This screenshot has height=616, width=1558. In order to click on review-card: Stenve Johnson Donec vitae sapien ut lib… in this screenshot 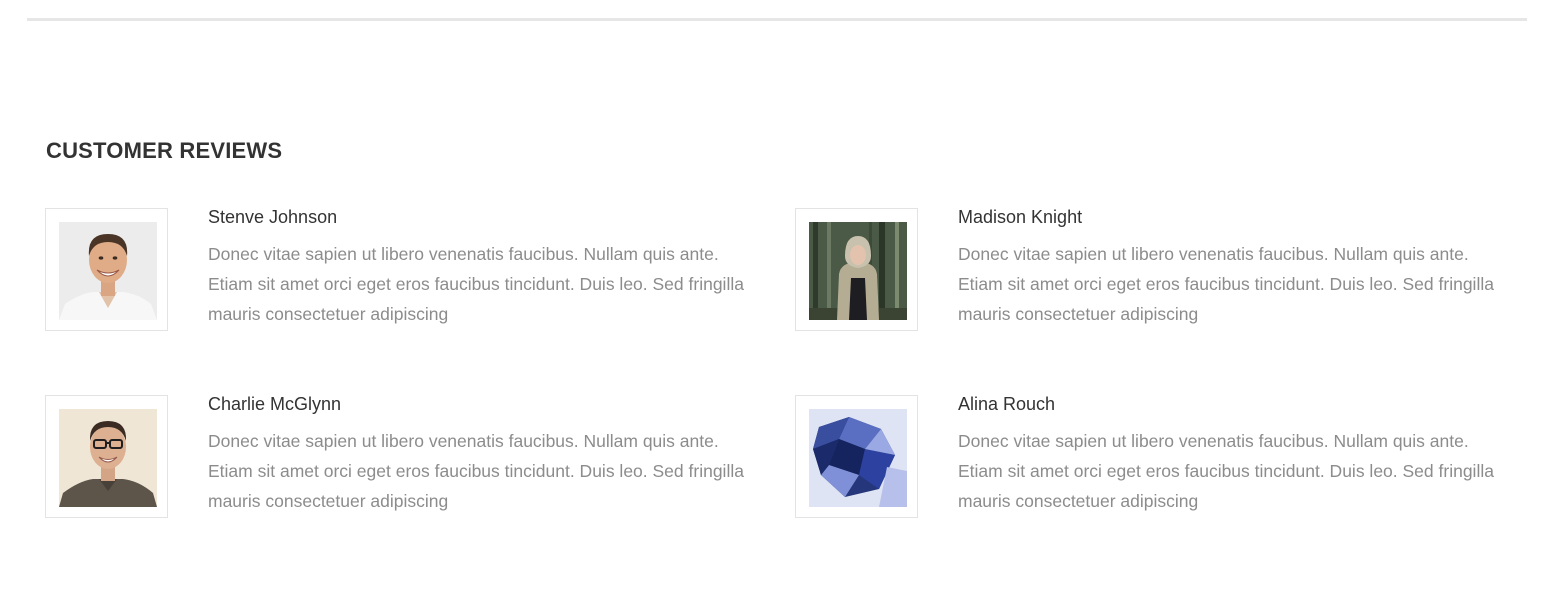, I will do `click(395, 272)`.